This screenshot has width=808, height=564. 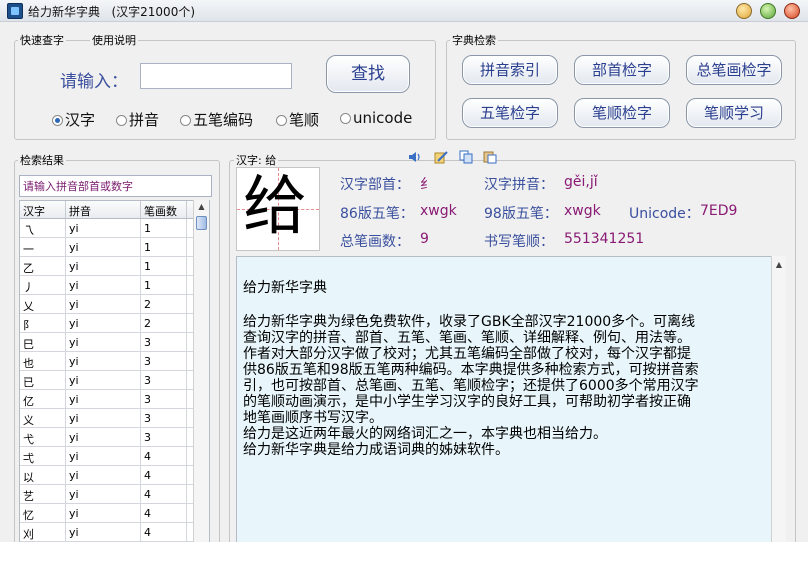 I want to click on table-row: 已 yi 3, so click(x=114, y=380).